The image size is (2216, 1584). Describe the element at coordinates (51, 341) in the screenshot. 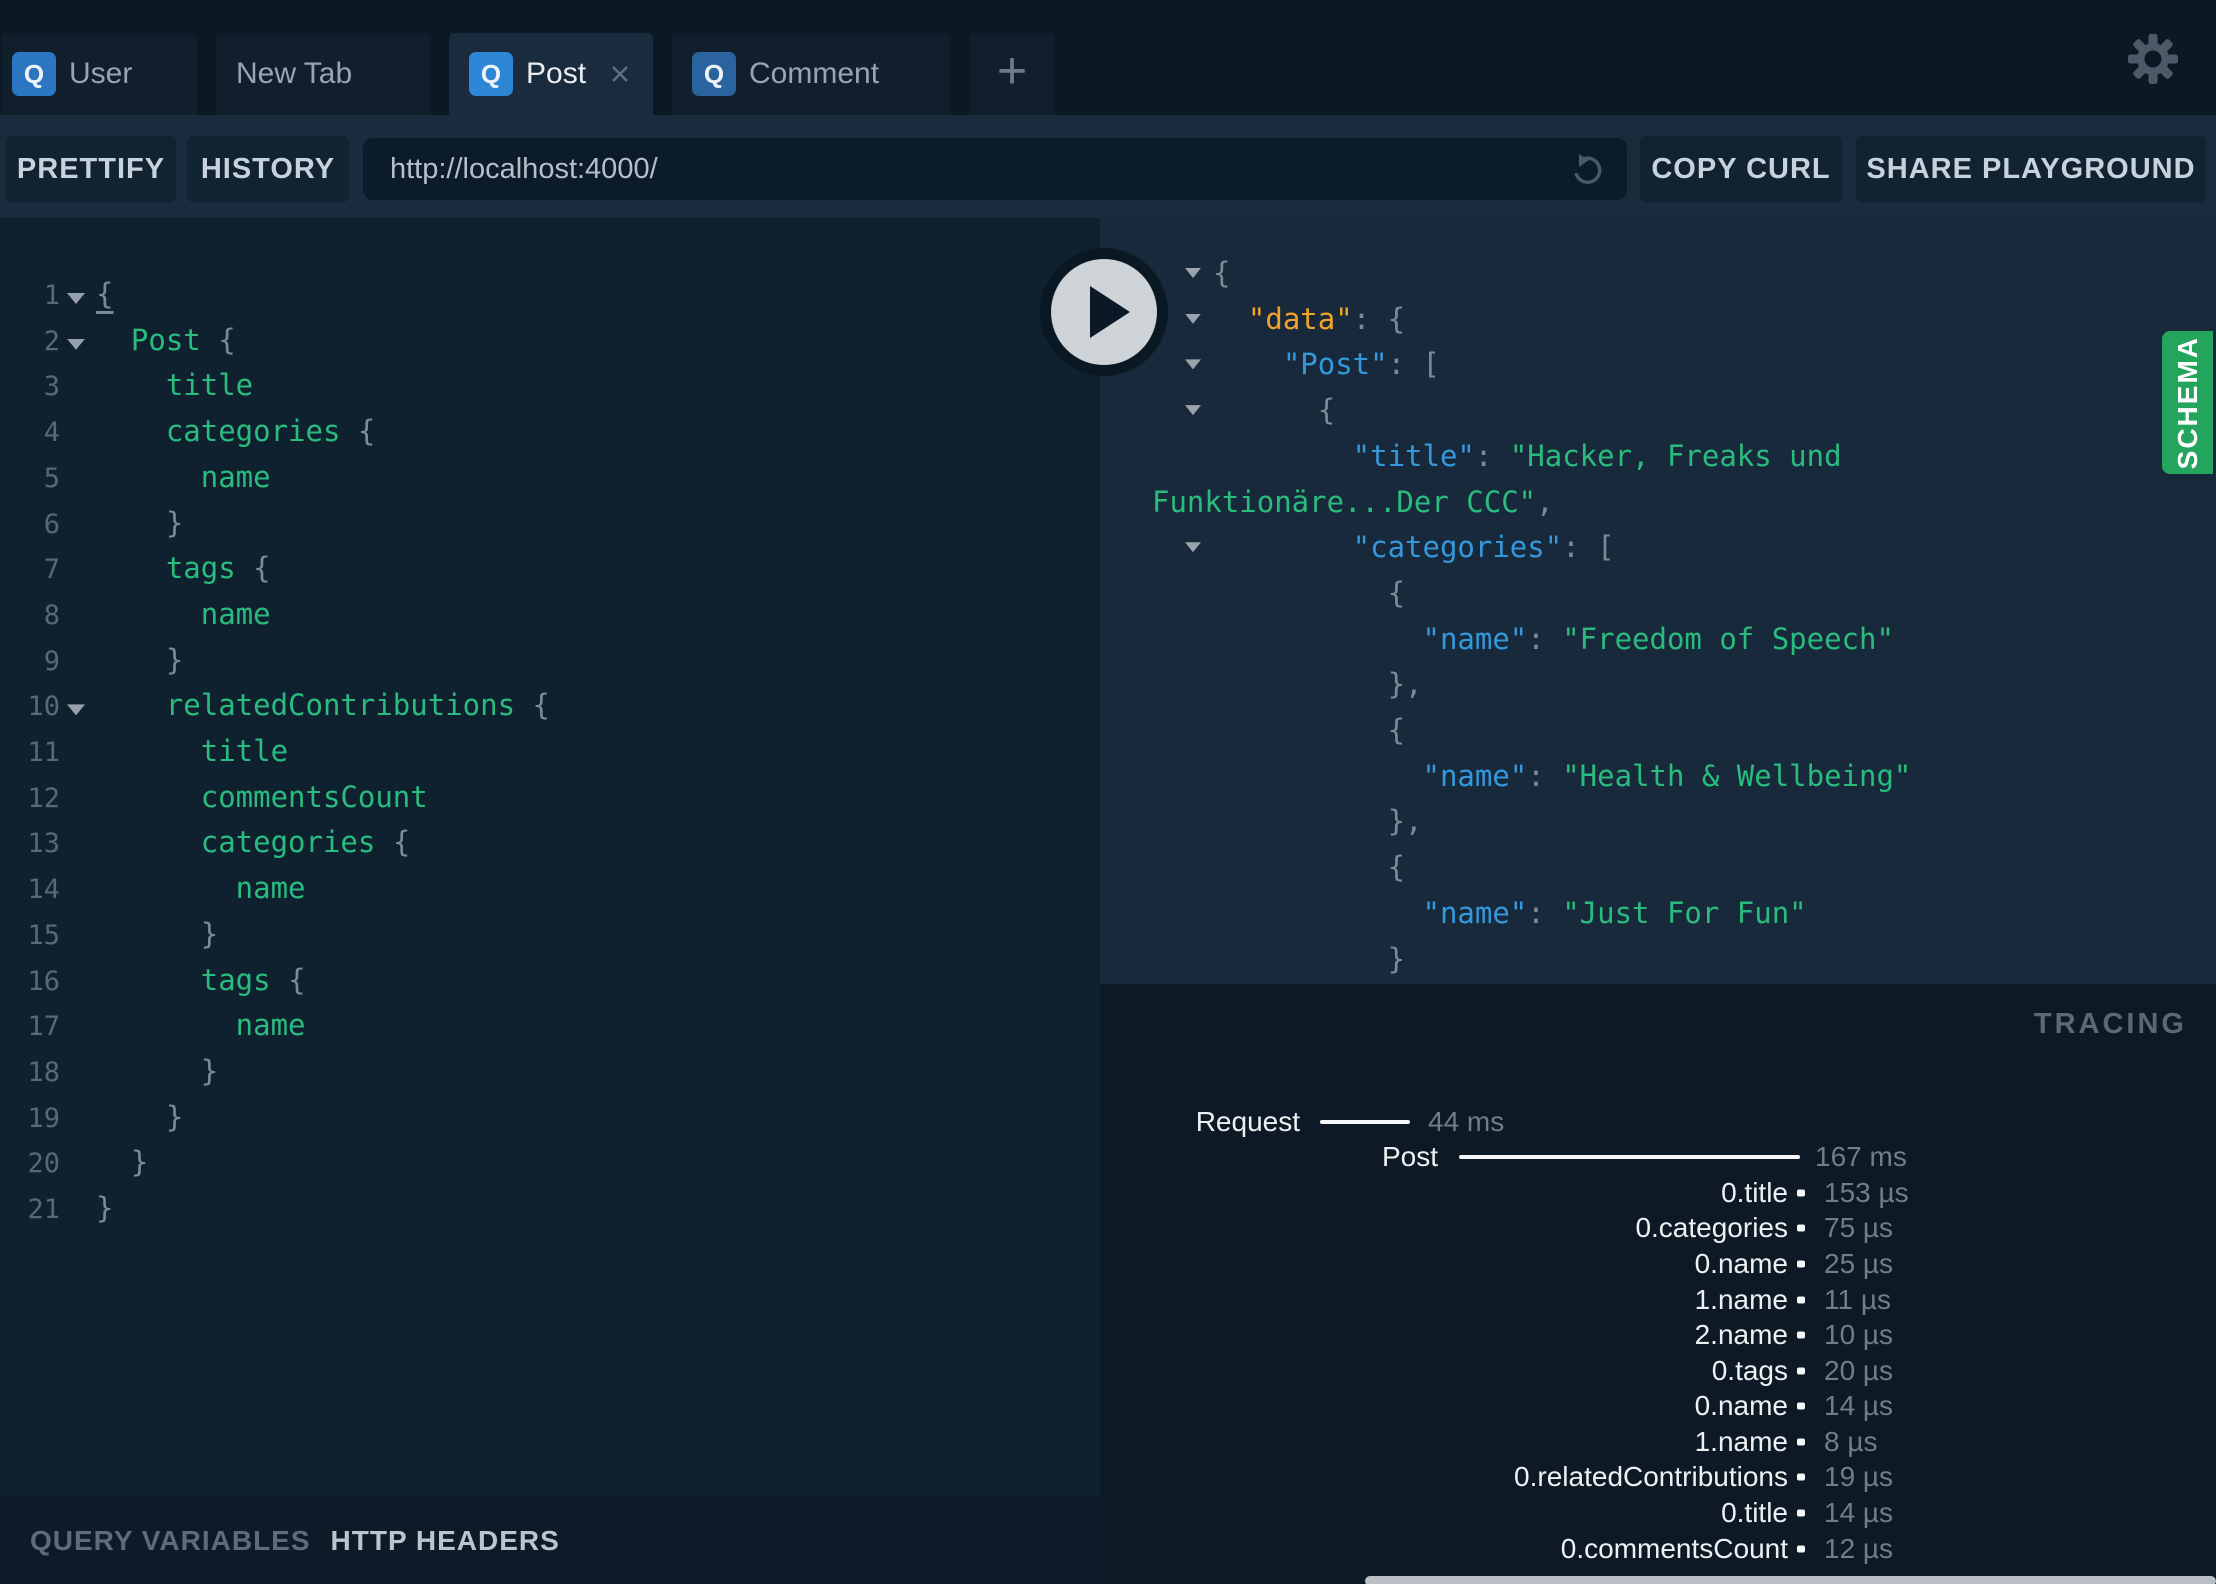

I see `line-number: 2` at that location.